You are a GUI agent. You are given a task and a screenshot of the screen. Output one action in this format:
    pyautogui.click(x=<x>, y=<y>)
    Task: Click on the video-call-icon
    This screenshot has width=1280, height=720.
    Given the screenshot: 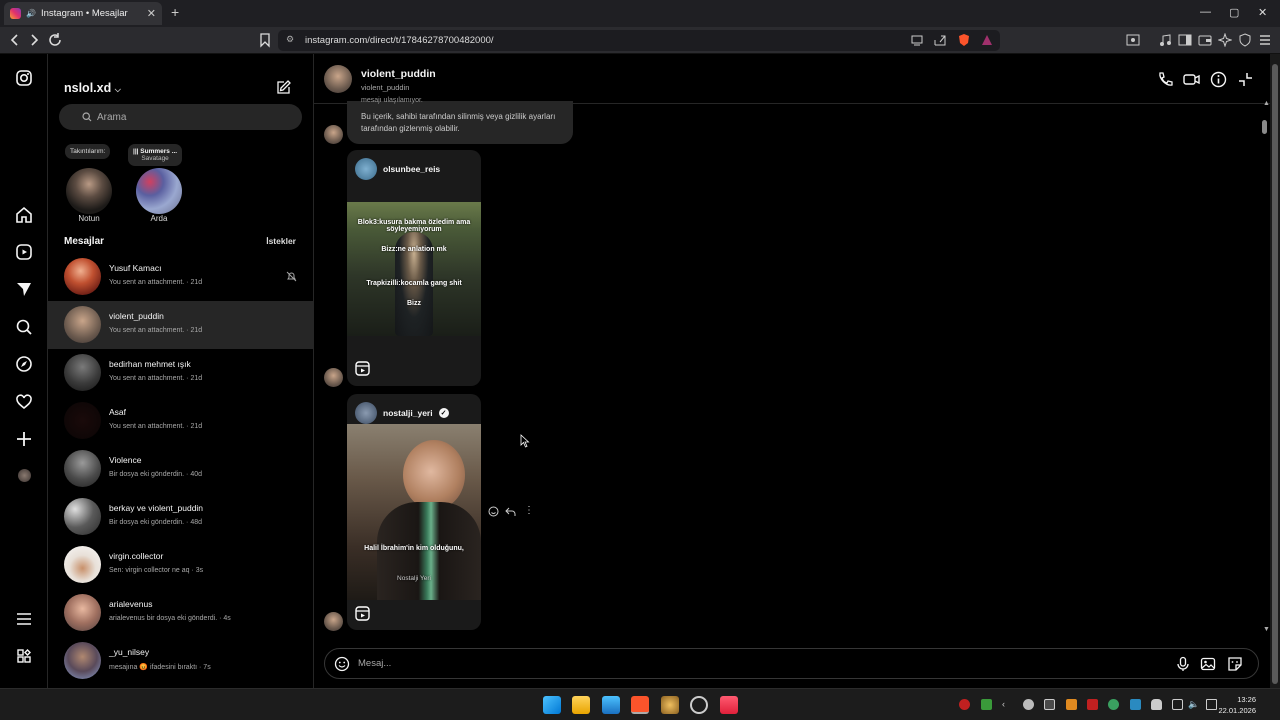 What is the action you would take?
    pyautogui.click(x=1191, y=79)
    